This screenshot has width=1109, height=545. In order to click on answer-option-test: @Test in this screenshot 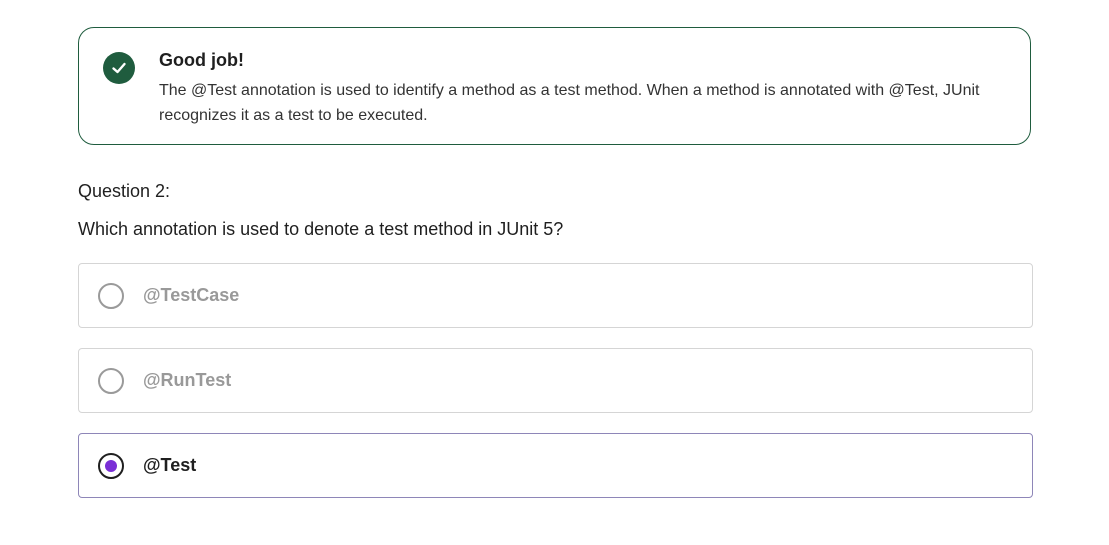, I will do `click(555, 465)`.